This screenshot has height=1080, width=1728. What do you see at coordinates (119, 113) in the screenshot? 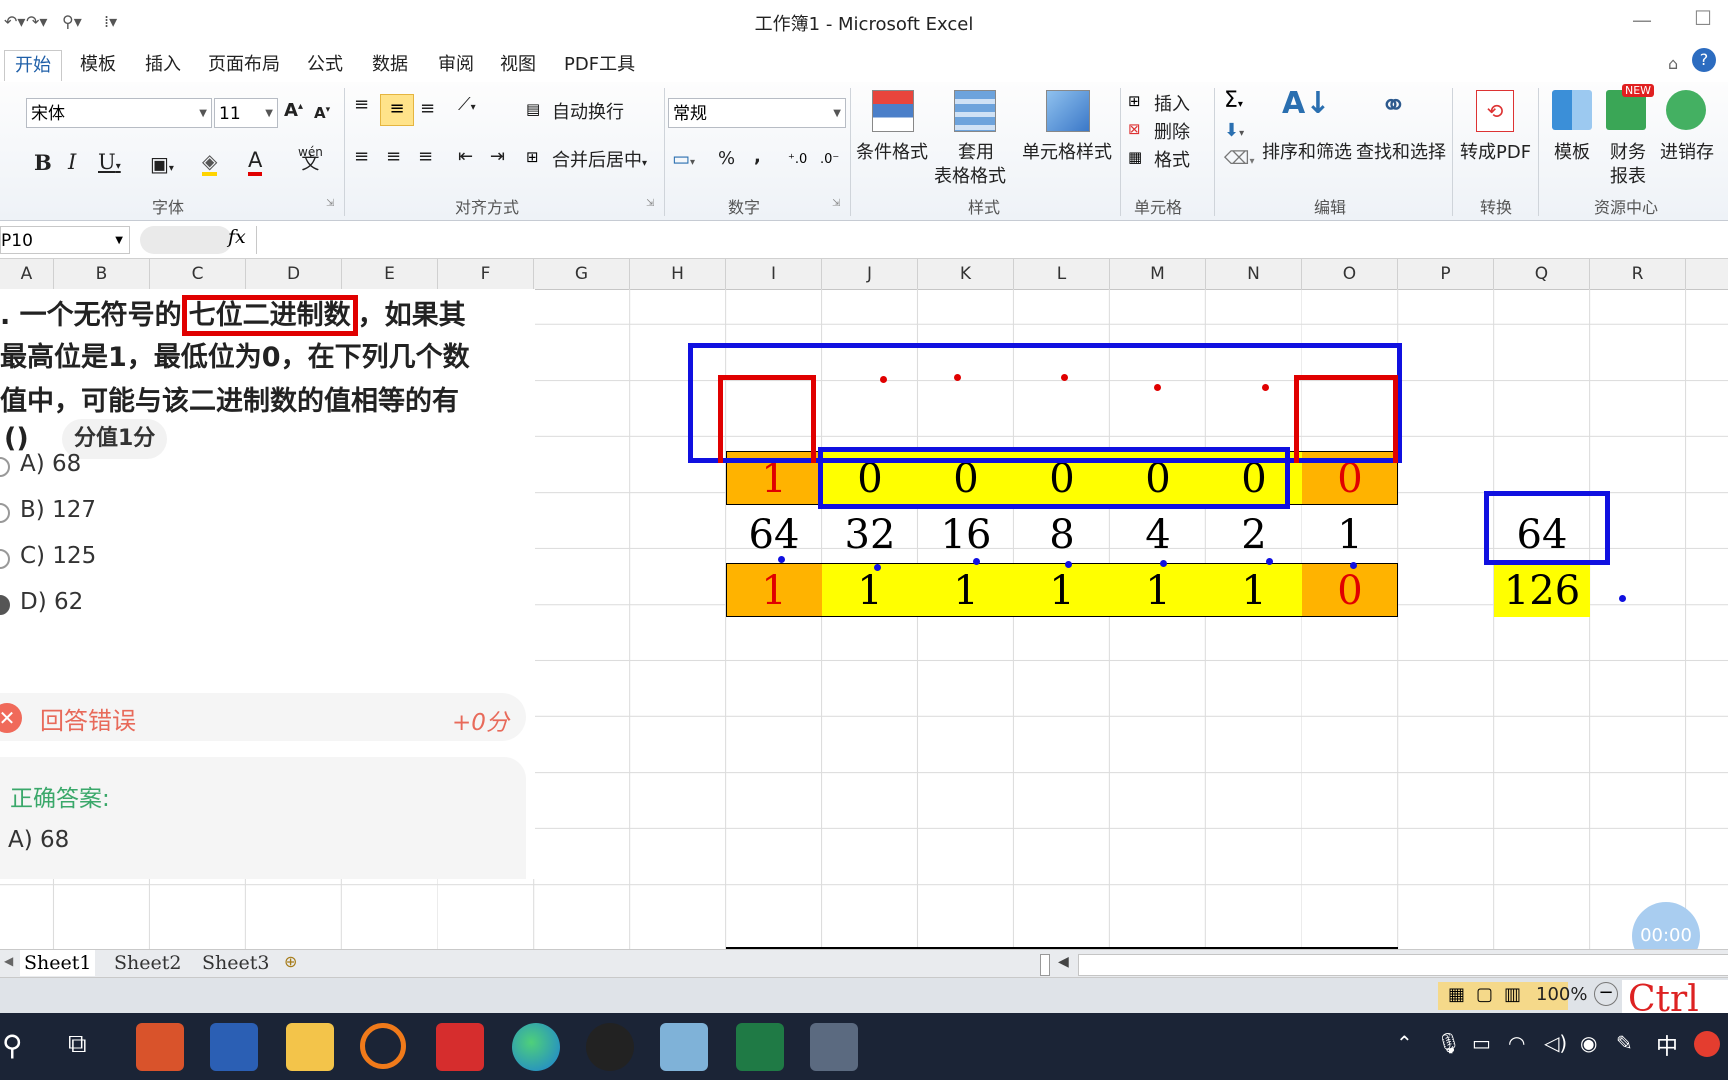
I see `font-name-combo: 宋体 ▼` at bounding box center [119, 113].